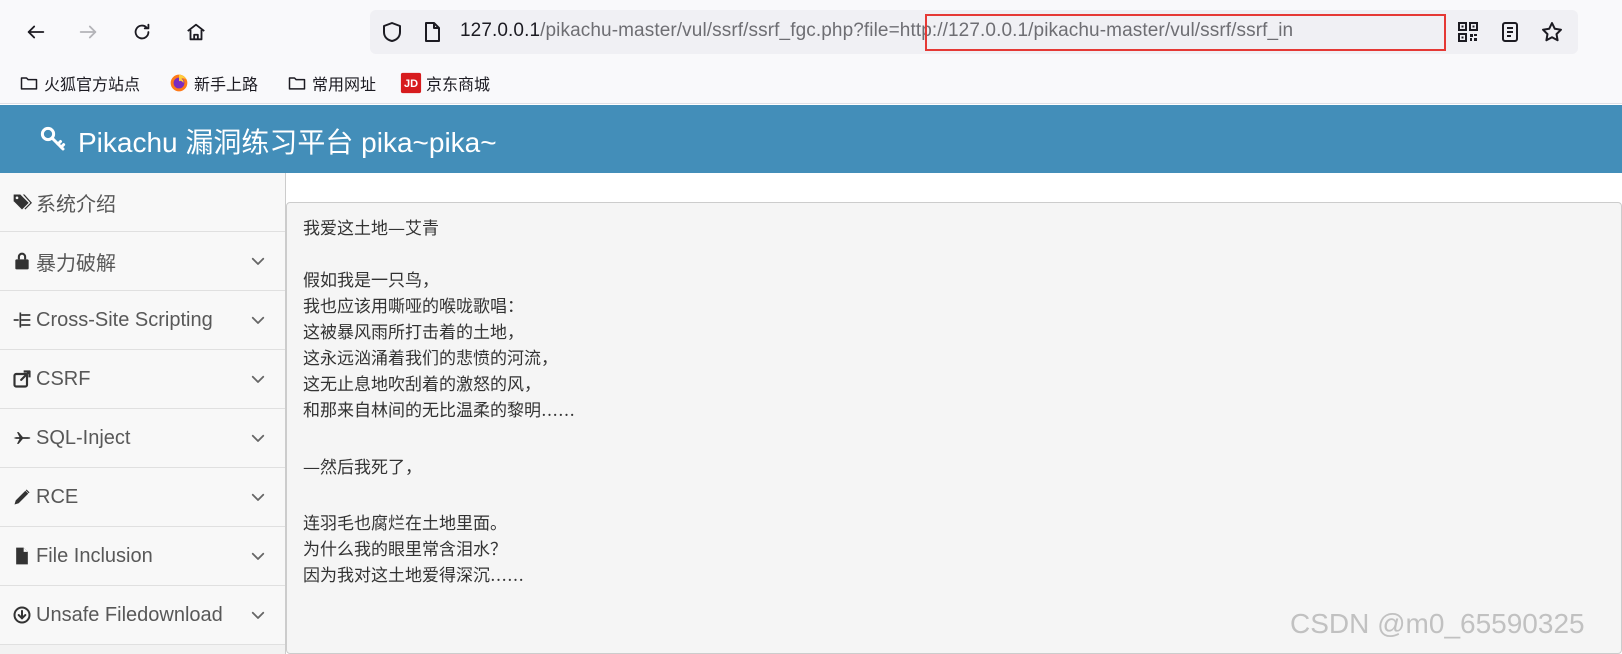 This screenshot has width=1622, height=654. Describe the element at coordinates (1437, 623) in the screenshot. I see `csdn-watermark: CSDN @m0_65590325` at that location.